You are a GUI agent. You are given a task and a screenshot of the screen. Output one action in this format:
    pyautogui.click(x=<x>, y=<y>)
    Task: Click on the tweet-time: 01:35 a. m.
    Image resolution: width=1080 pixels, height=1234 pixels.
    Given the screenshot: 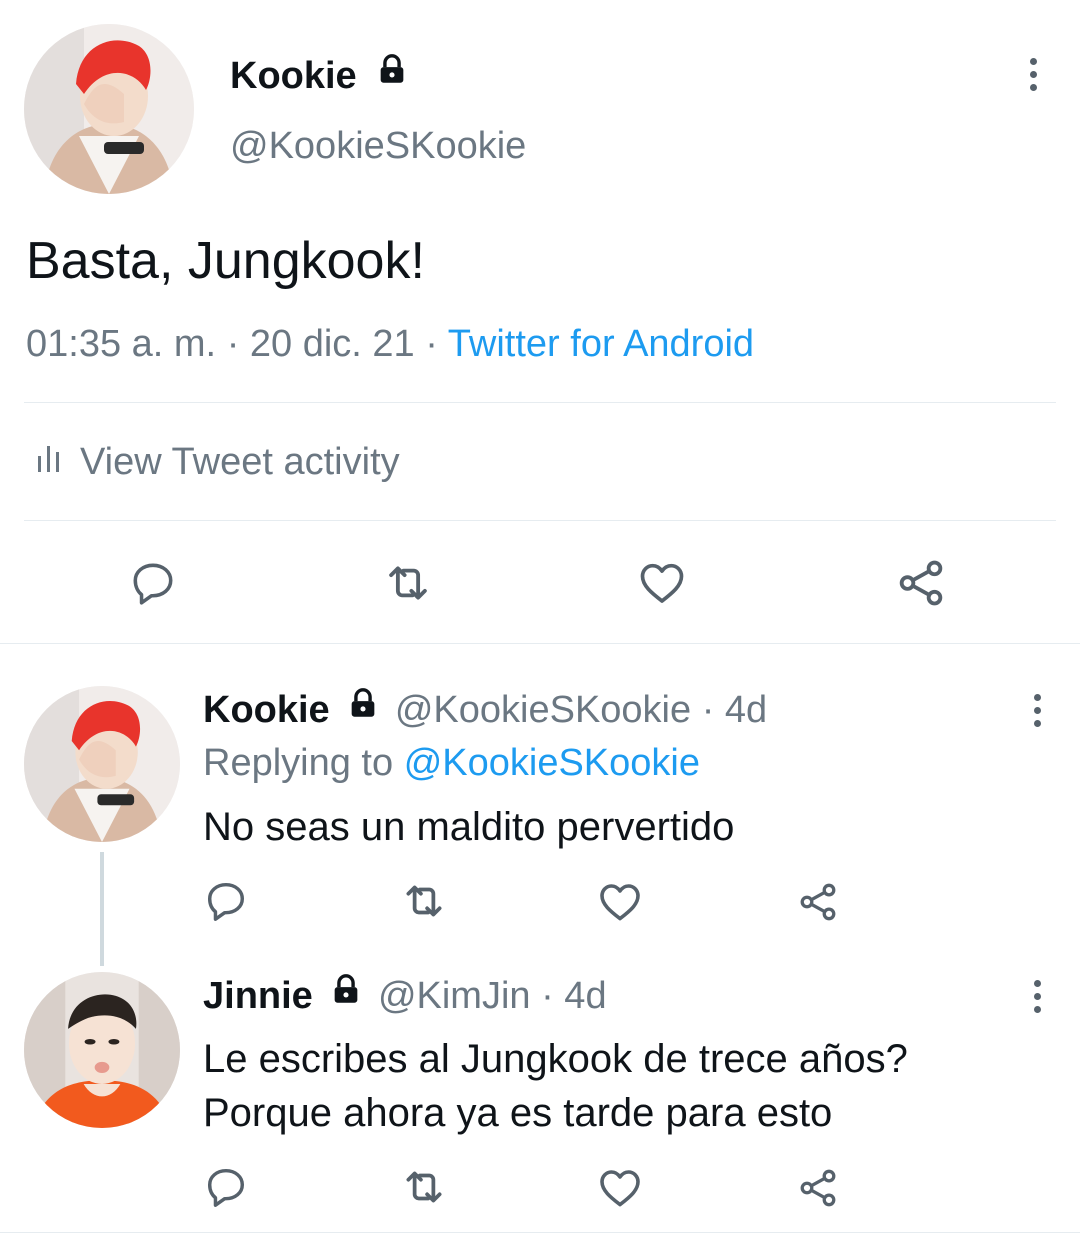 What is the action you would take?
    pyautogui.click(x=121, y=344)
    